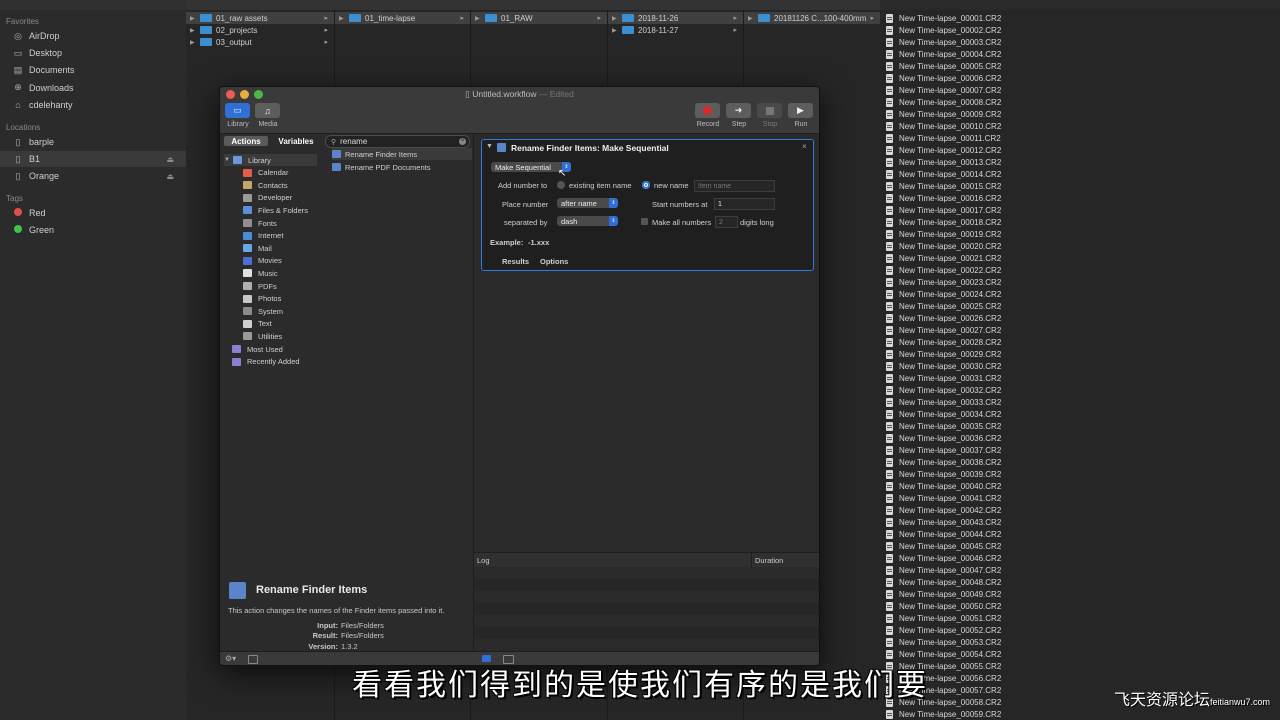 The image size is (1280, 720). Describe the element at coordinates (262, 299) in the screenshot. I see `library-item: Photos` at that location.